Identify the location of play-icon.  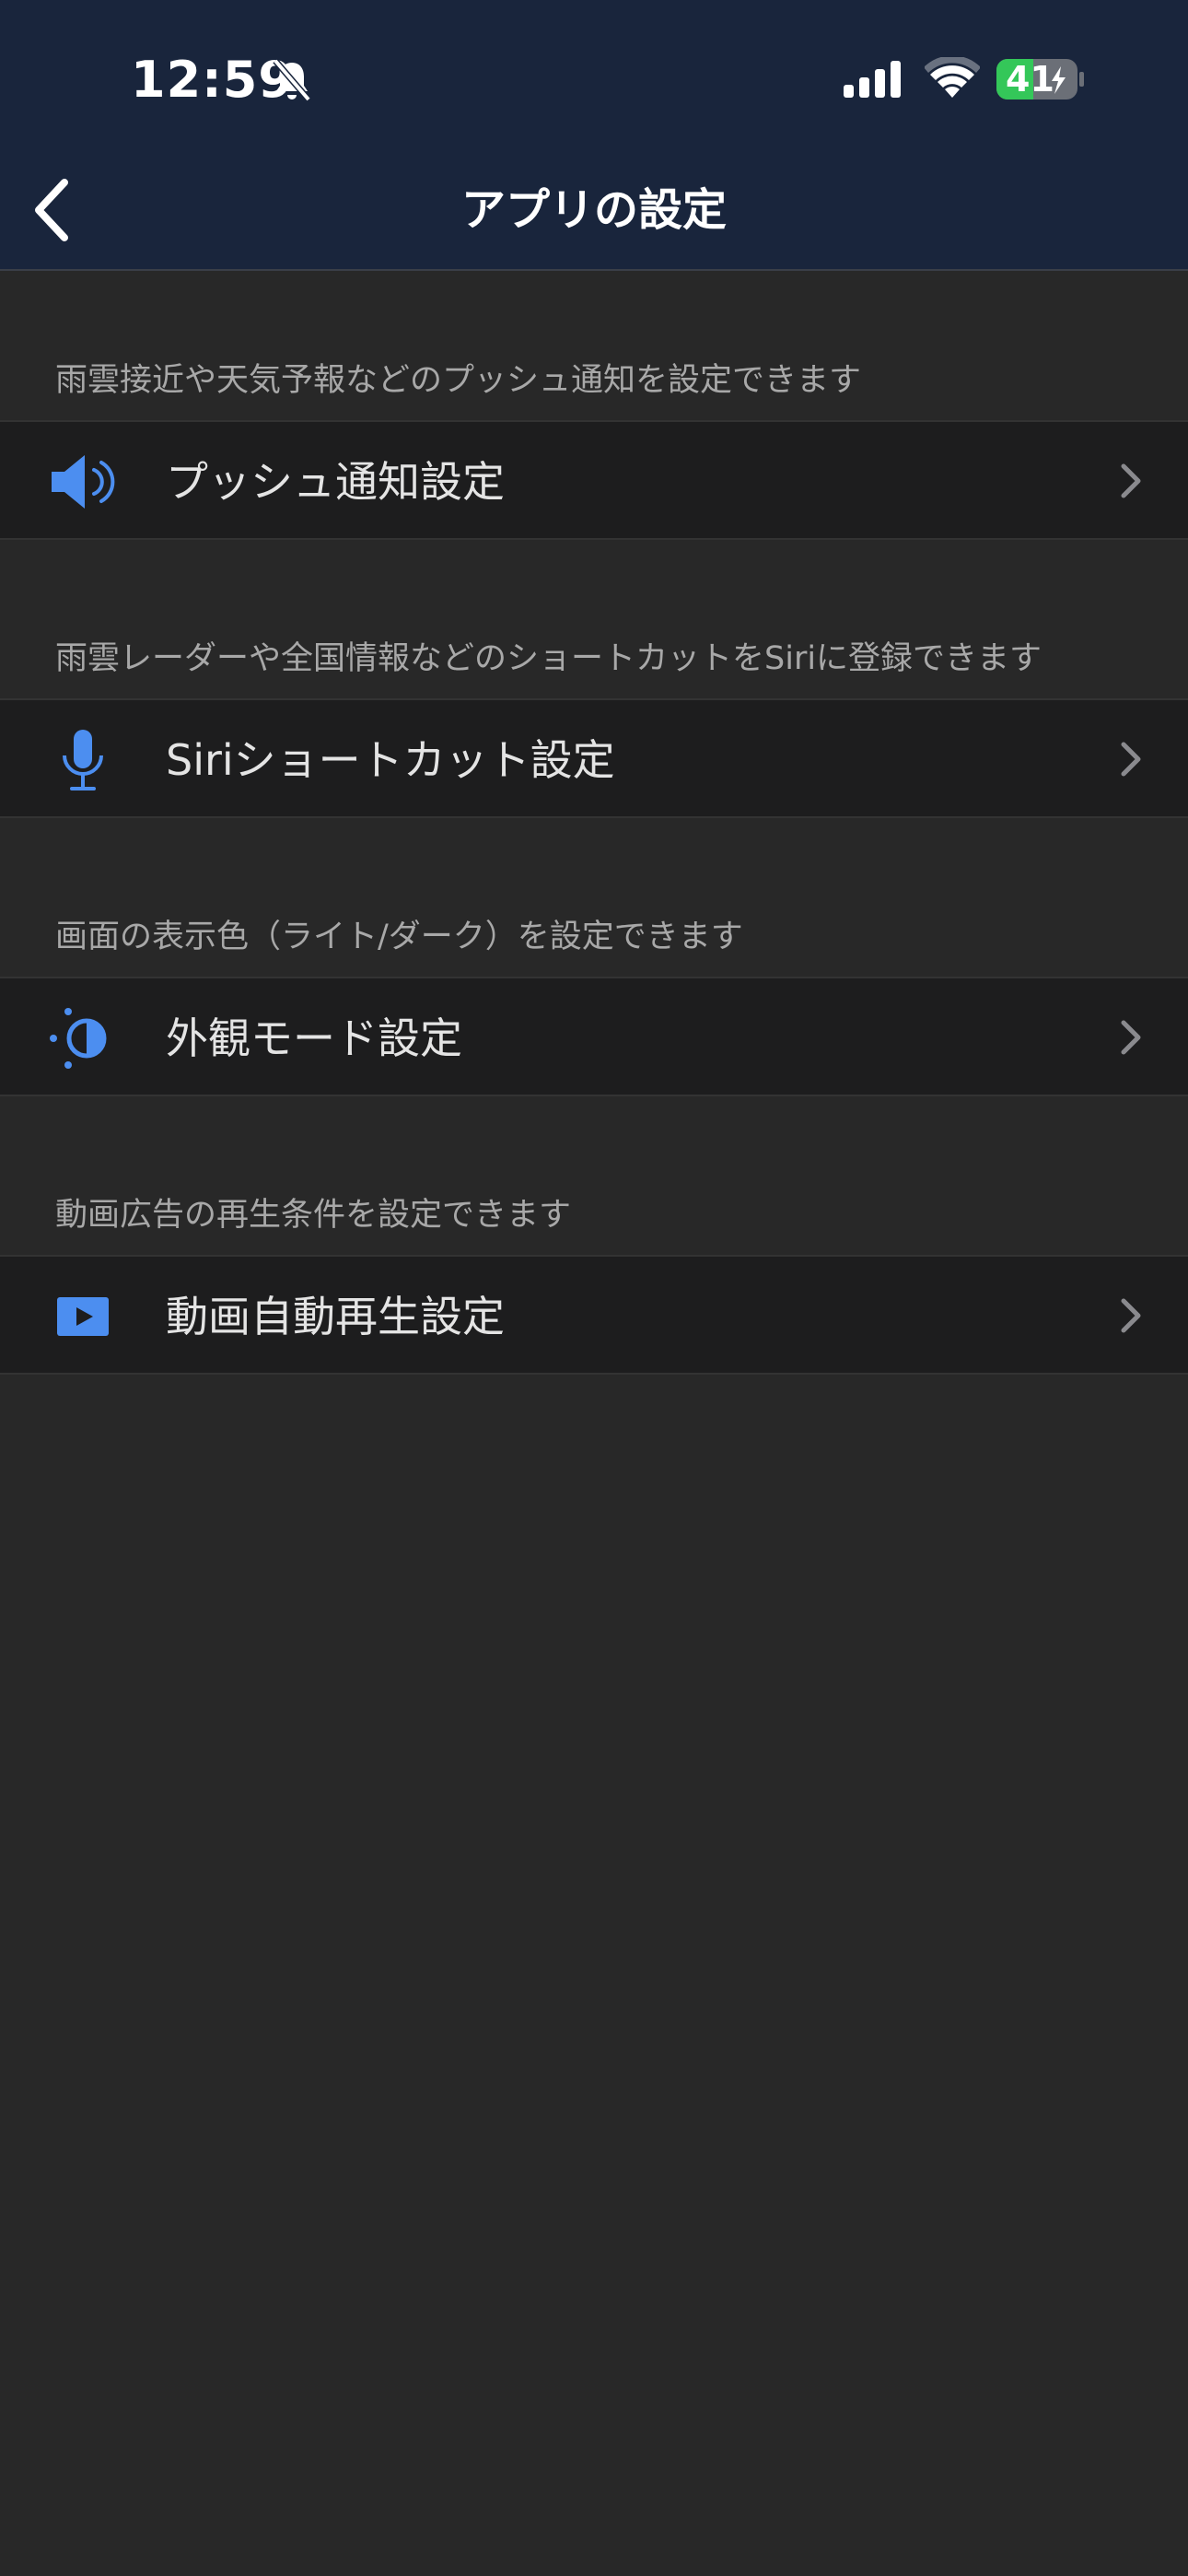
(83, 1316).